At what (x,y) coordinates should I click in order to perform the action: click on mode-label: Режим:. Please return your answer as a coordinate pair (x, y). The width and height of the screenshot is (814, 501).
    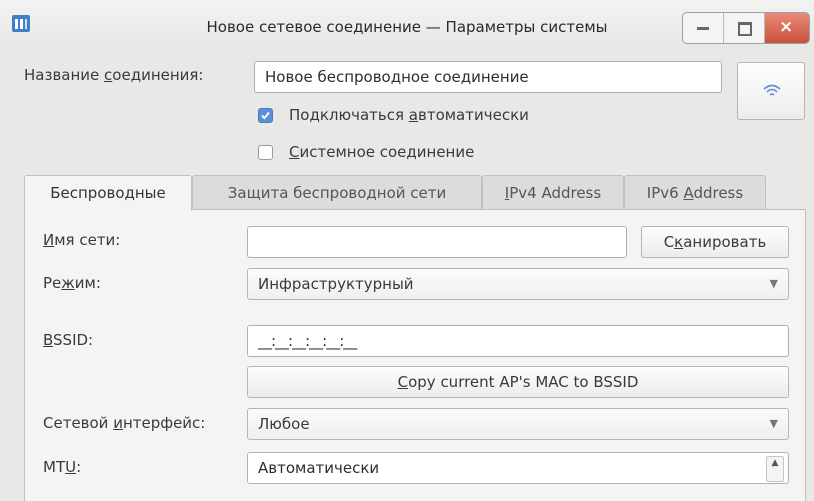
    Looking at the image, I should click on (72, 283).